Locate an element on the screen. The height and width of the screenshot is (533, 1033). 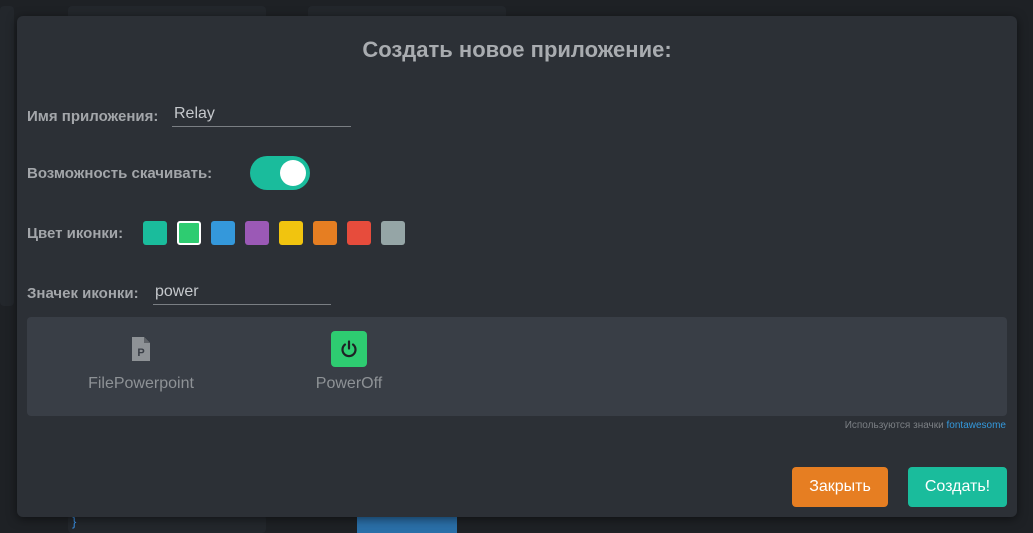
file-powerpoint-icon: P is located at coordinates (141, 349).